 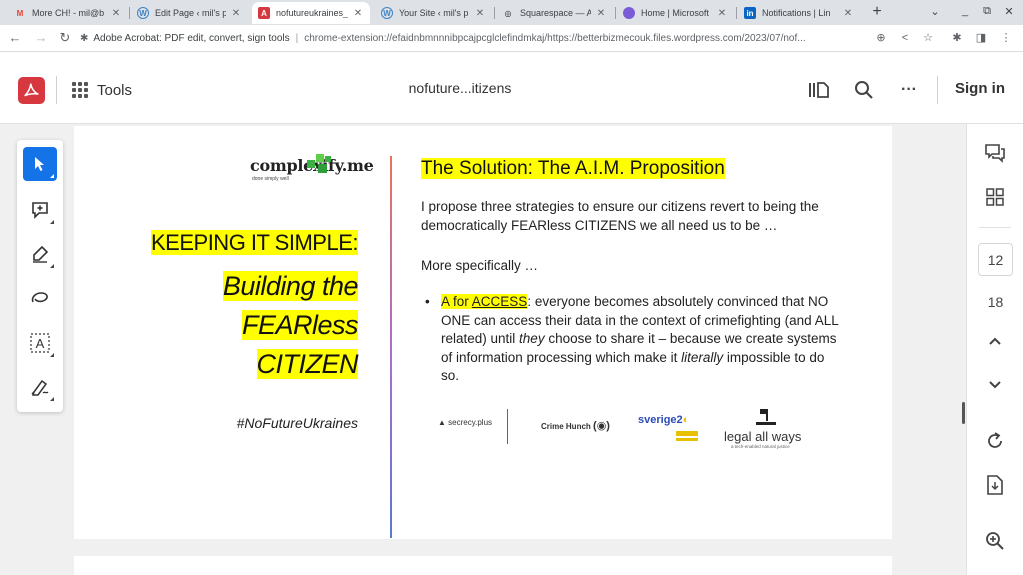 What do you see at coordinates (1009, 11) in the screenshot?
I see `close-window-icon: ✕` at bounding box center [1009, 11].